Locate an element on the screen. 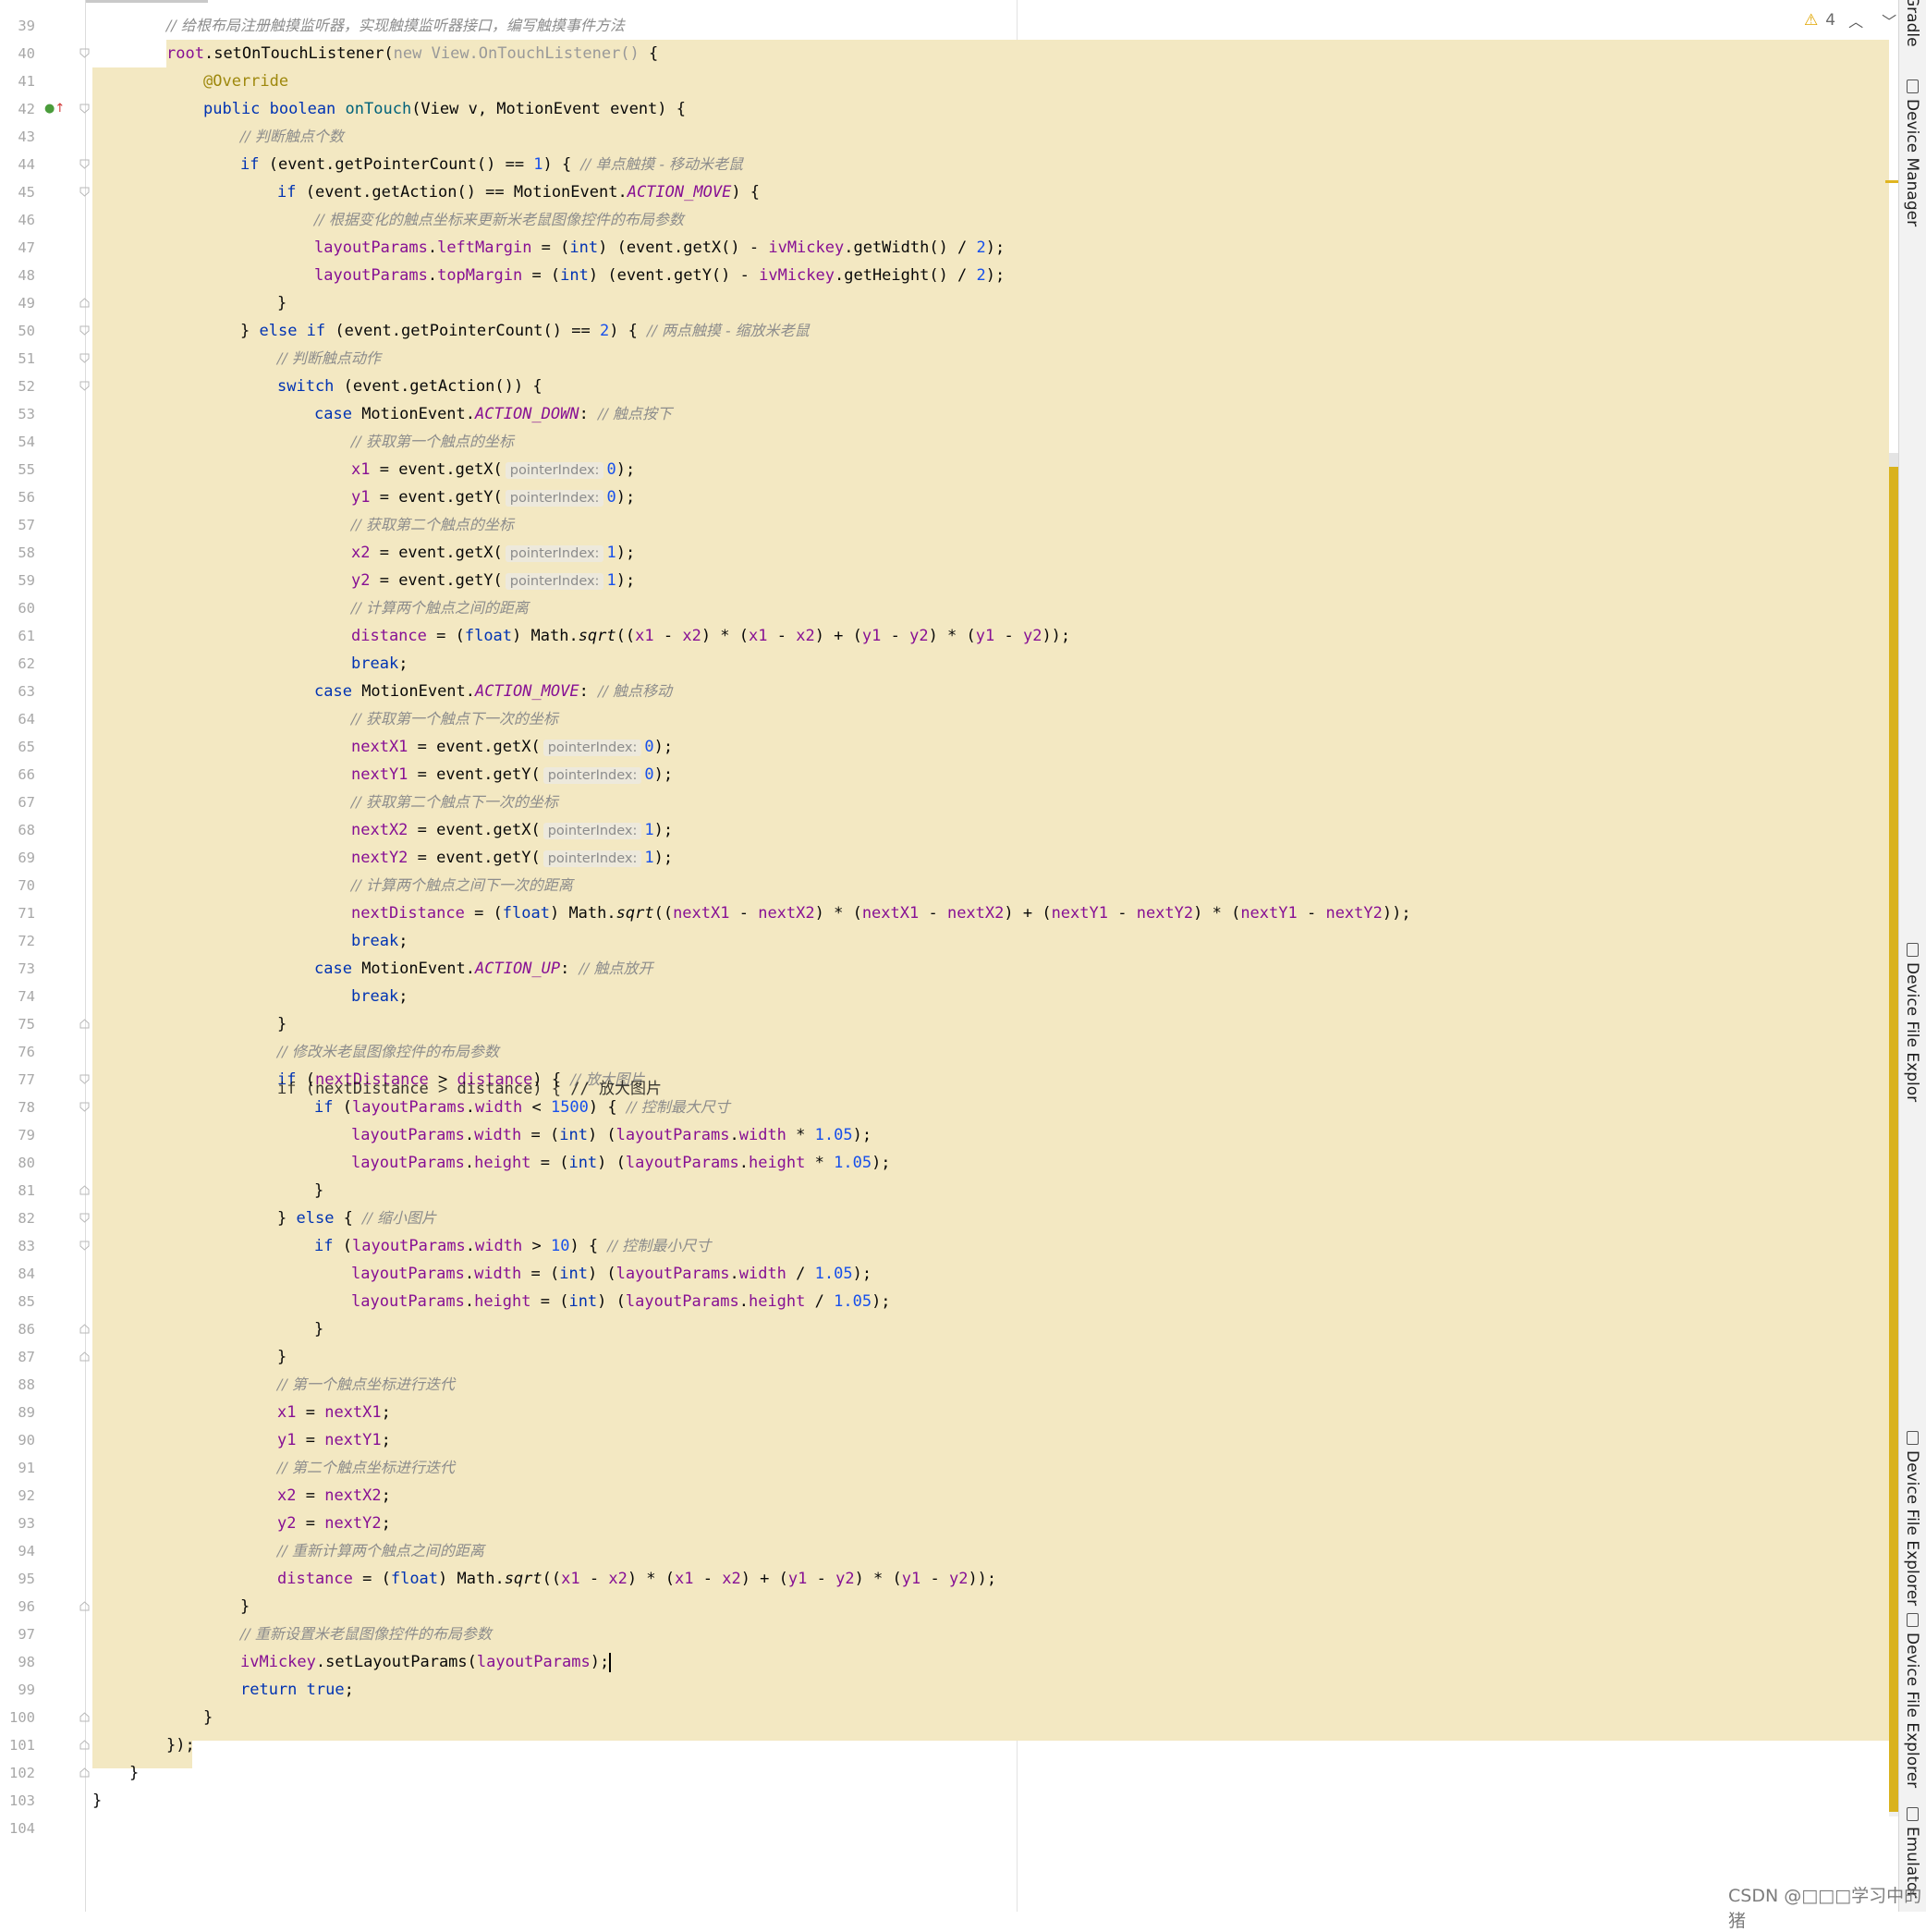  code-line: 102} is located at coordinates (949, 1773).